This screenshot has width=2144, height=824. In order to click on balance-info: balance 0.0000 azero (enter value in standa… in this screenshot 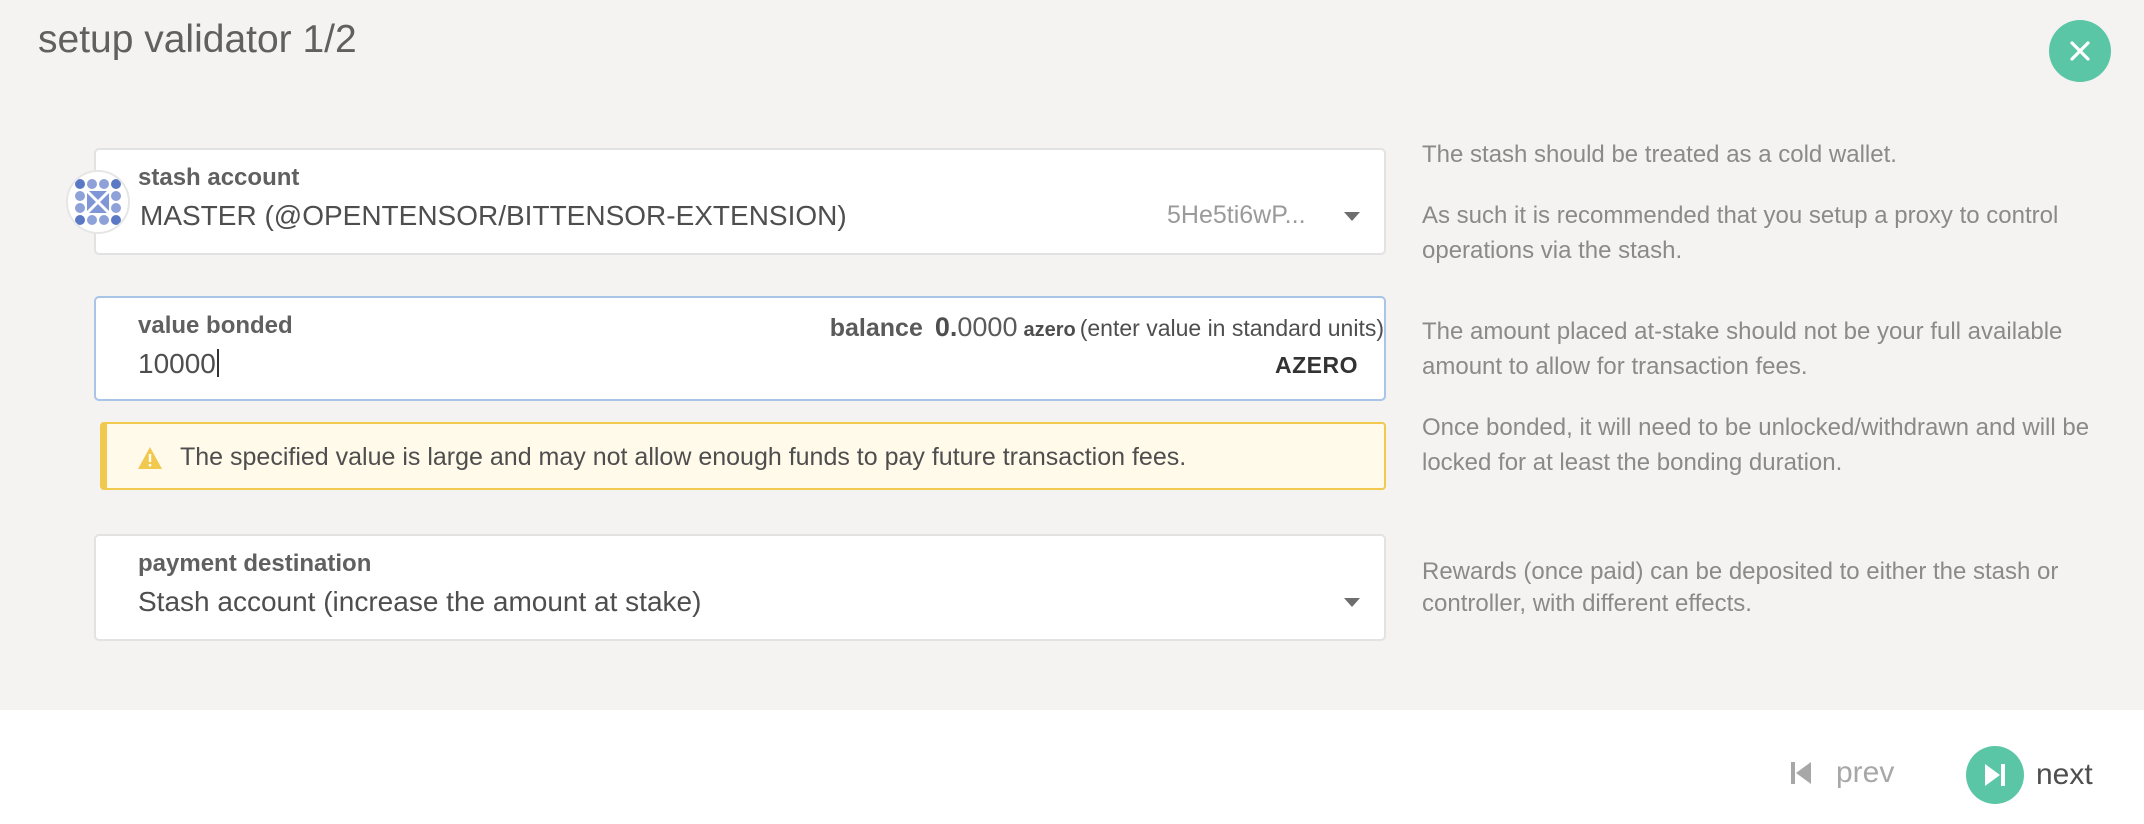, I will do `click(1107, 327)`.